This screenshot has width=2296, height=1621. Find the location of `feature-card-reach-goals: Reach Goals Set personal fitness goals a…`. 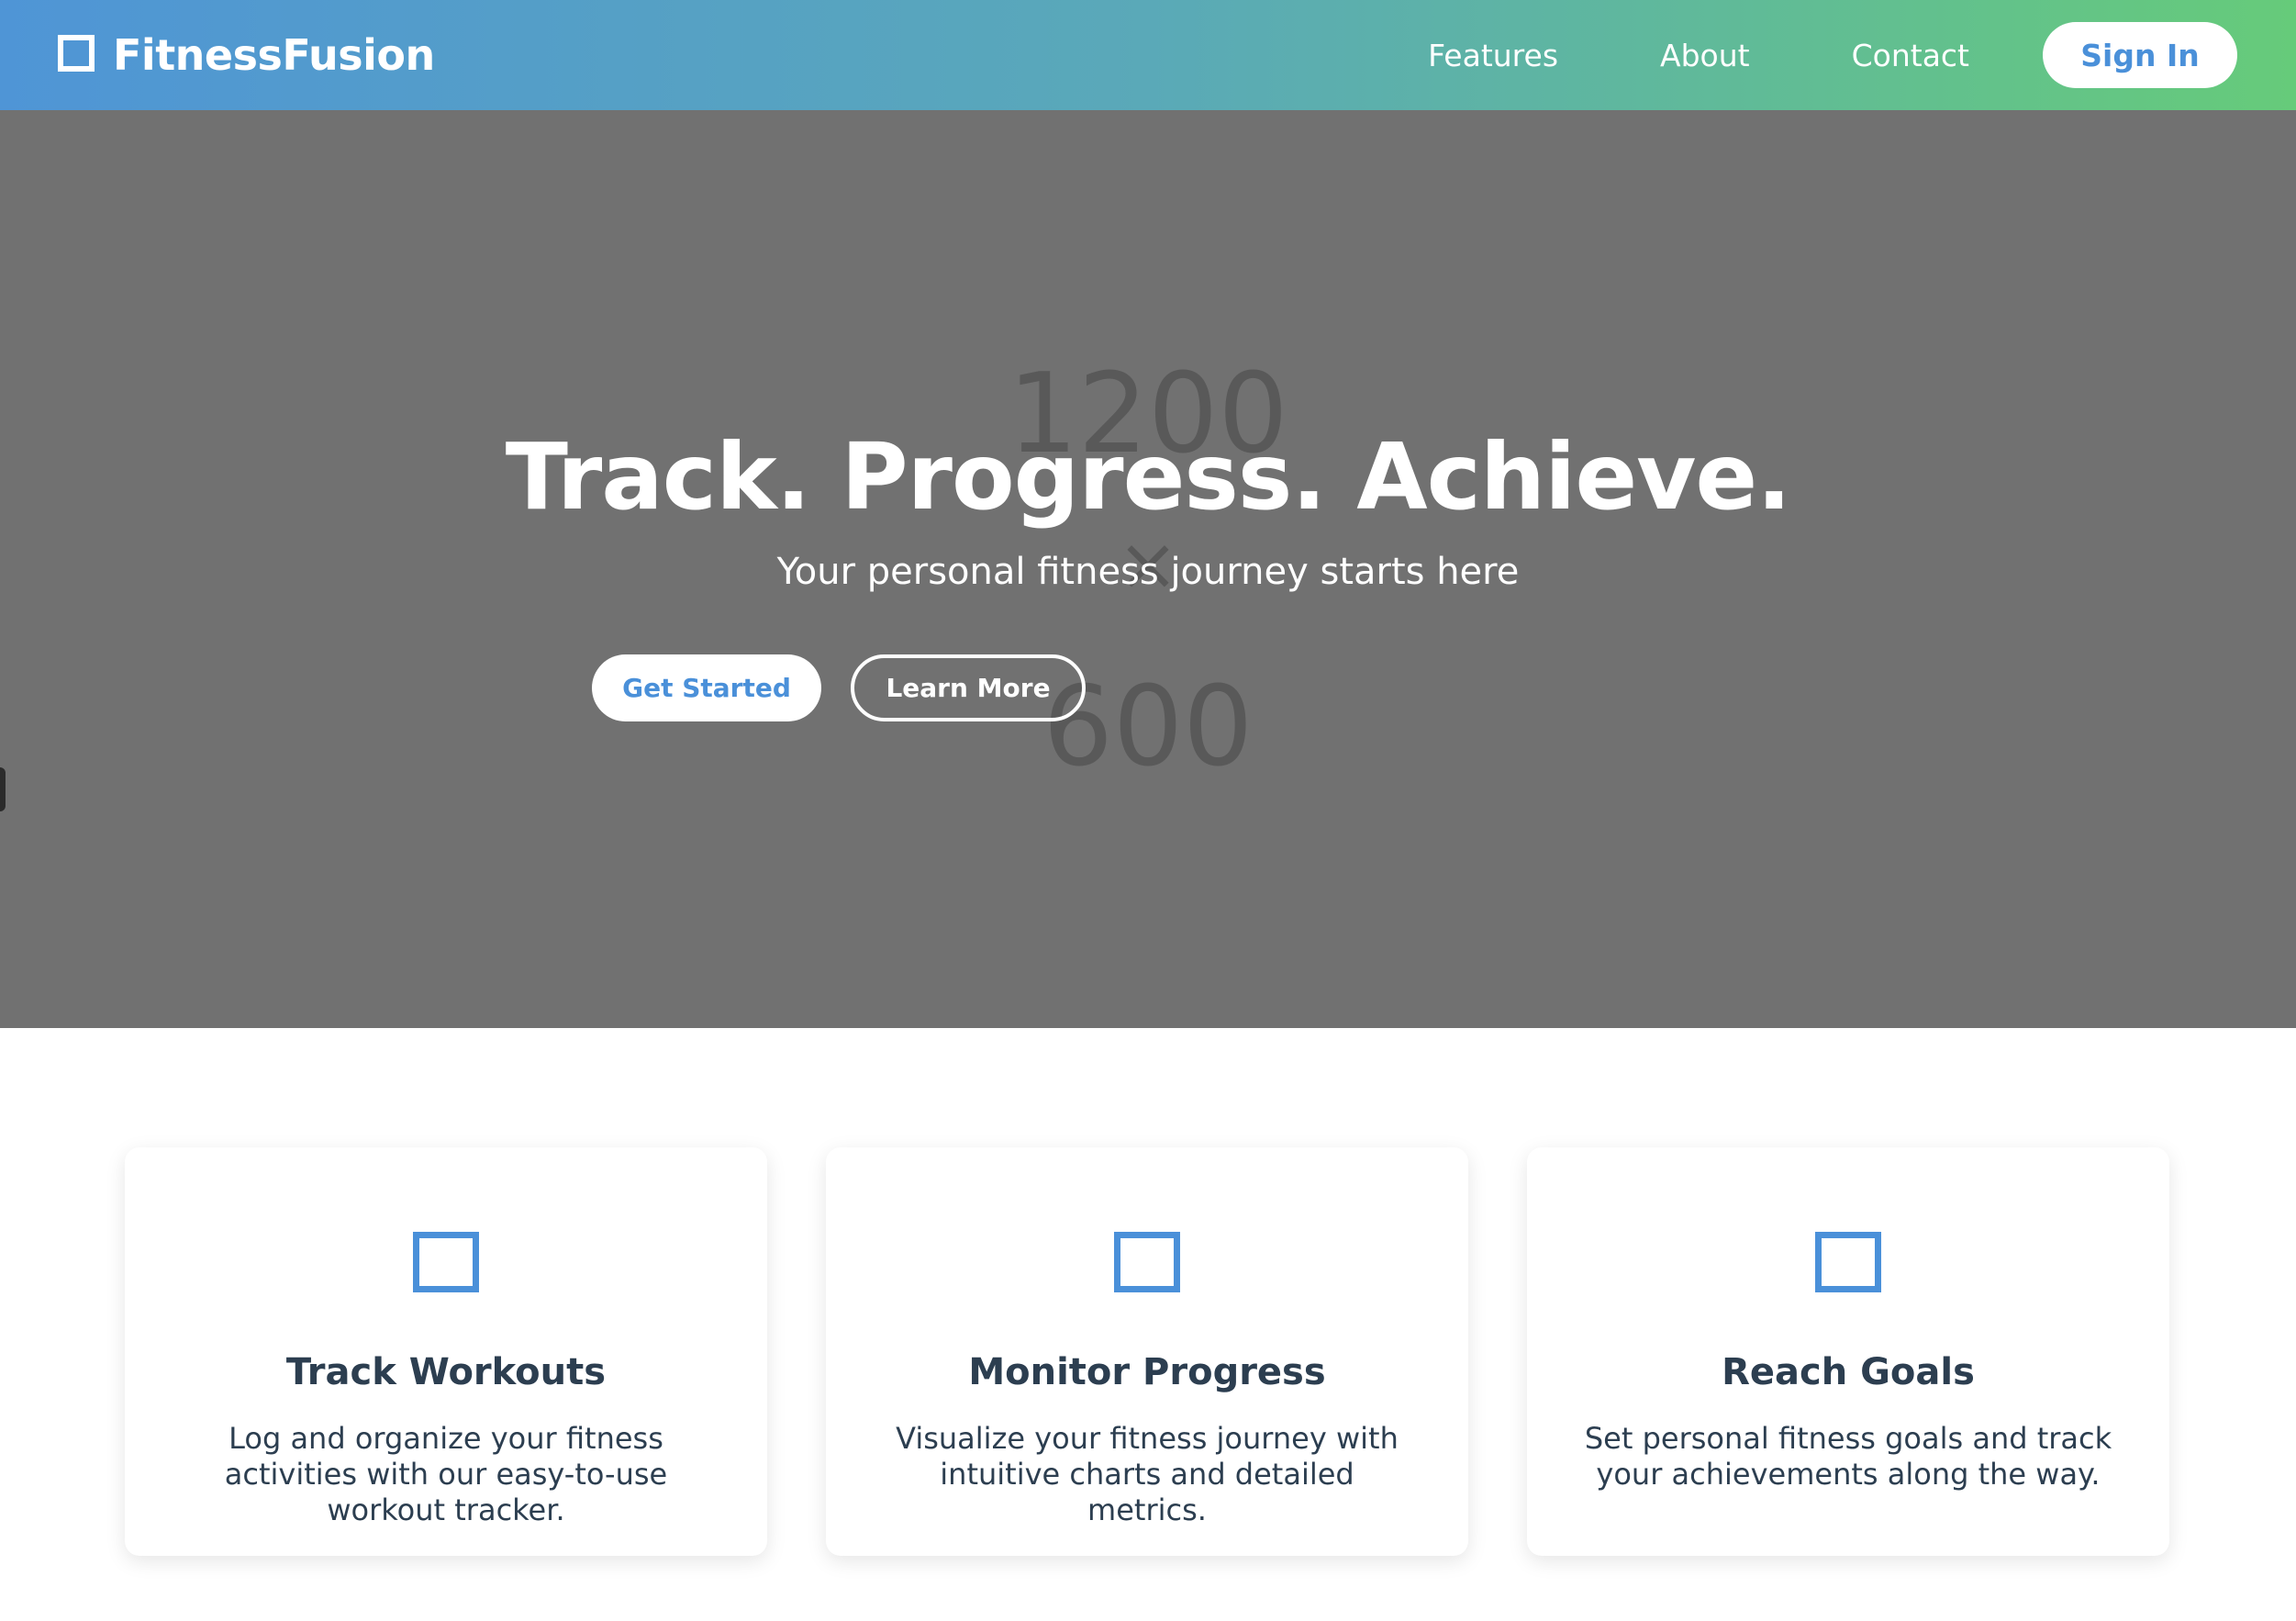

feature-card-reach-goals: Reach Goals Set personal fitness goals a… is located at coordinates (1848, 1351).